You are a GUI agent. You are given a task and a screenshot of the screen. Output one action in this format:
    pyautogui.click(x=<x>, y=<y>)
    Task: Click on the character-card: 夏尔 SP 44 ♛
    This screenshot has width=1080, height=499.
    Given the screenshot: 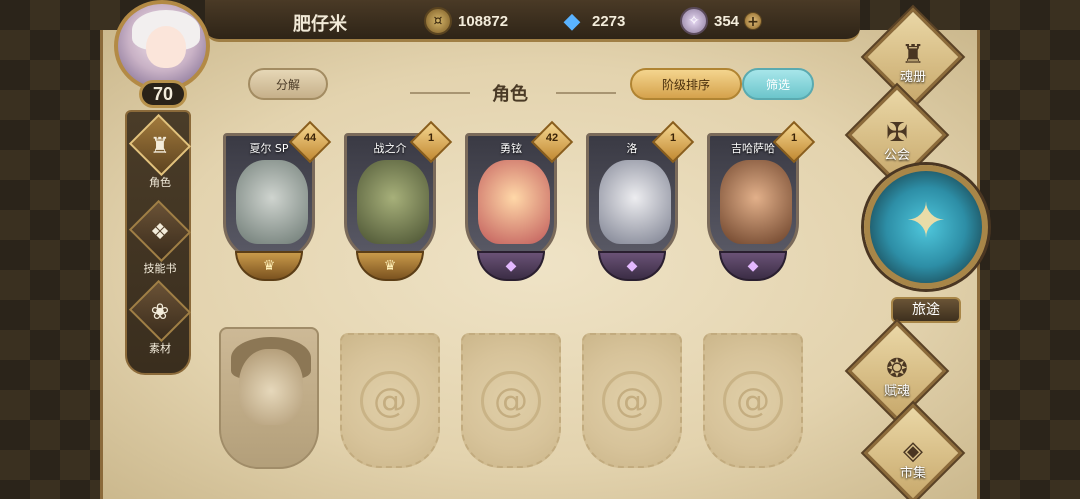 What is the action you would take?
    pyautogui.click(x=275, y=201)
    